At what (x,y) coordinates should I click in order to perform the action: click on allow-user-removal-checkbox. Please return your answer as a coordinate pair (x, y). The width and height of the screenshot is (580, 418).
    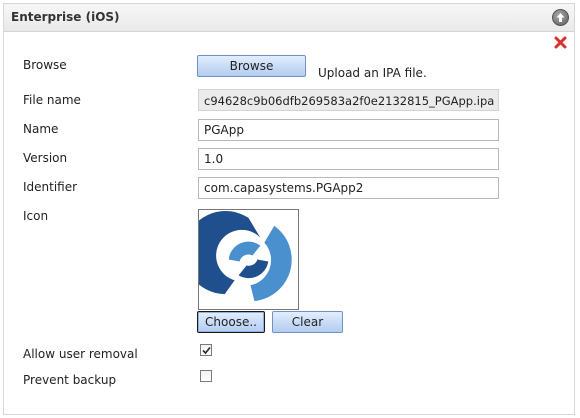
    Looking at the image, I should click on (206, 350).